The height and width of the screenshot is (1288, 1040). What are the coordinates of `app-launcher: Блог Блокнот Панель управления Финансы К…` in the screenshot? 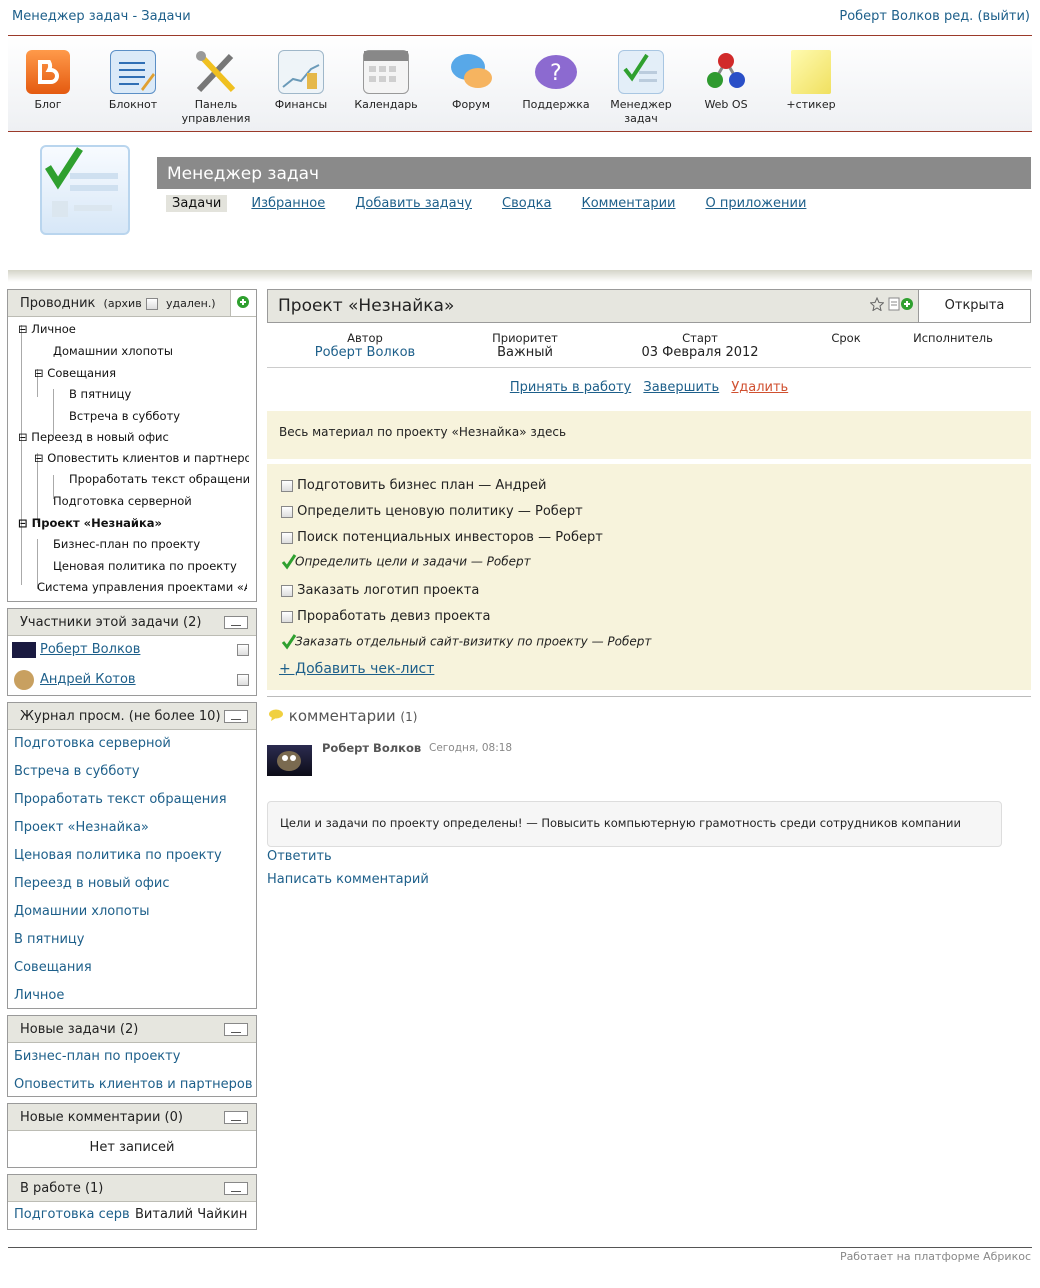 It's located at (520, 83).